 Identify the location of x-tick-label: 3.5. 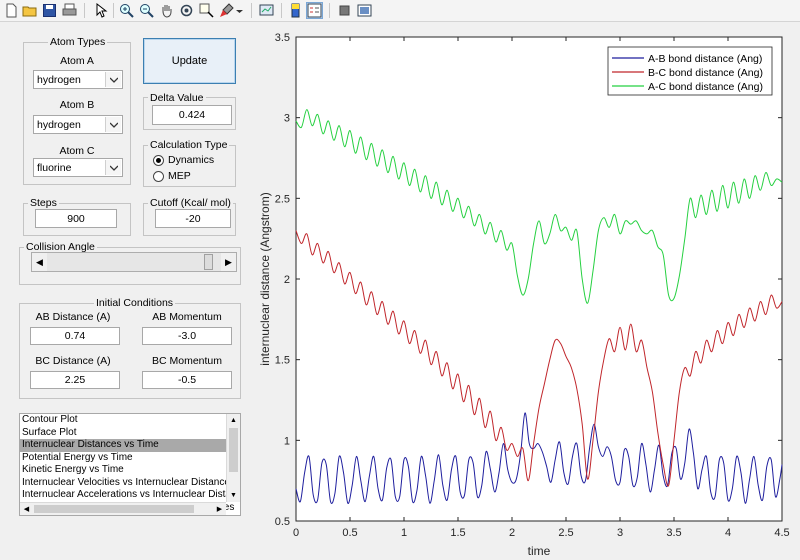
(673, 533).